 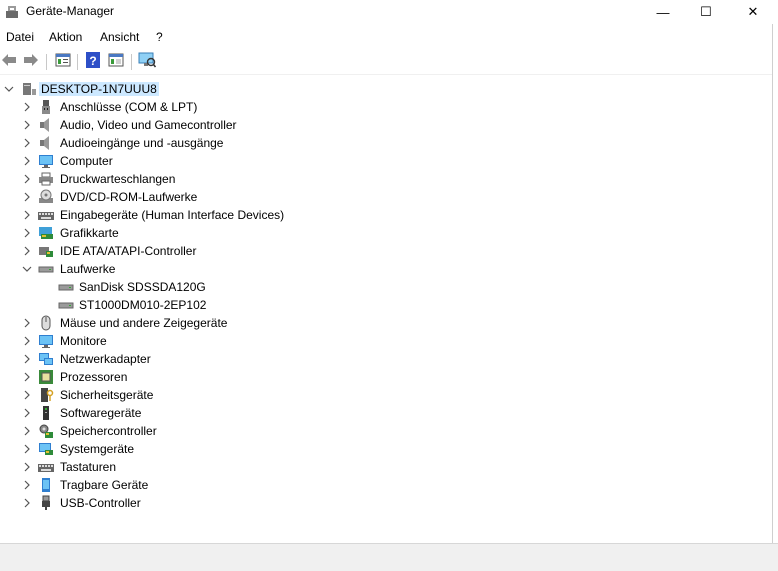 What do you see at coordinates (706, 12) in the screenshot?
I see `maximize-button: ☐` at bounding box center [706, 12].